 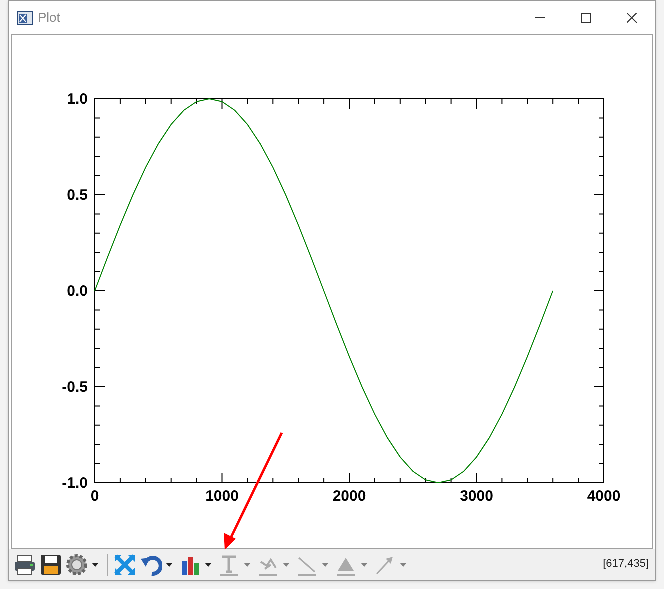 I want to click on x-tick-label: 4000, so click(x=604, y=496).